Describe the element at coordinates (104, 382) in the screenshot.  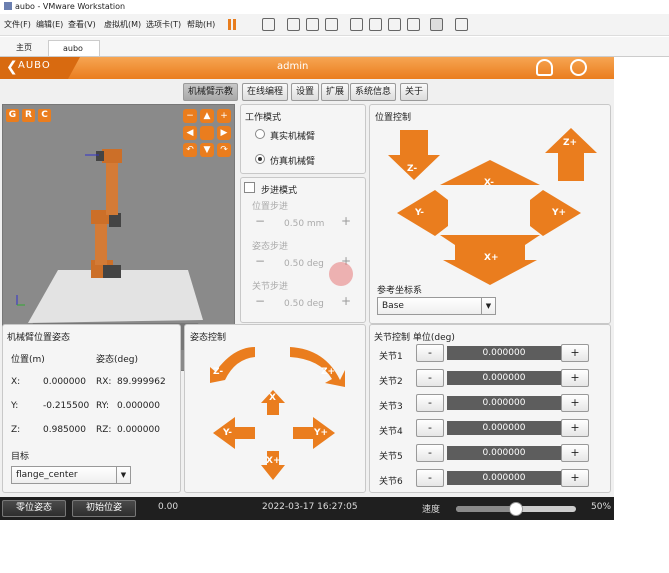
I see `pose-rx-label: RX:` at that location.